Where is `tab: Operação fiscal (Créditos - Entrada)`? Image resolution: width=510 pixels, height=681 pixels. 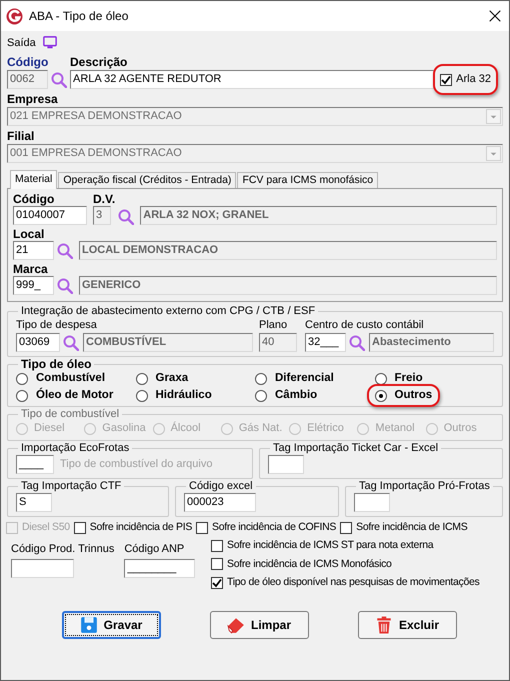
tab: Operação fiscal (Créditos - Entrada) is located at coordinates (147, 180).